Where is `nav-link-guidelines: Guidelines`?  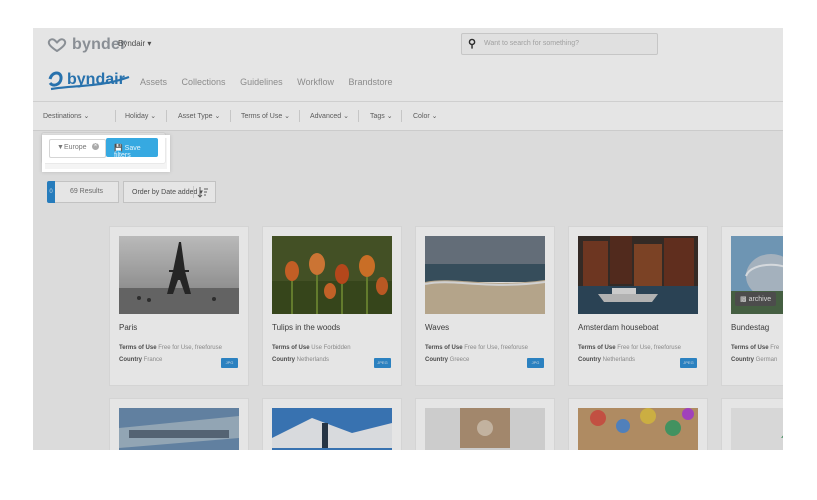 nav-link-guidelines: Guidelines is located at coordinates (261, 82).